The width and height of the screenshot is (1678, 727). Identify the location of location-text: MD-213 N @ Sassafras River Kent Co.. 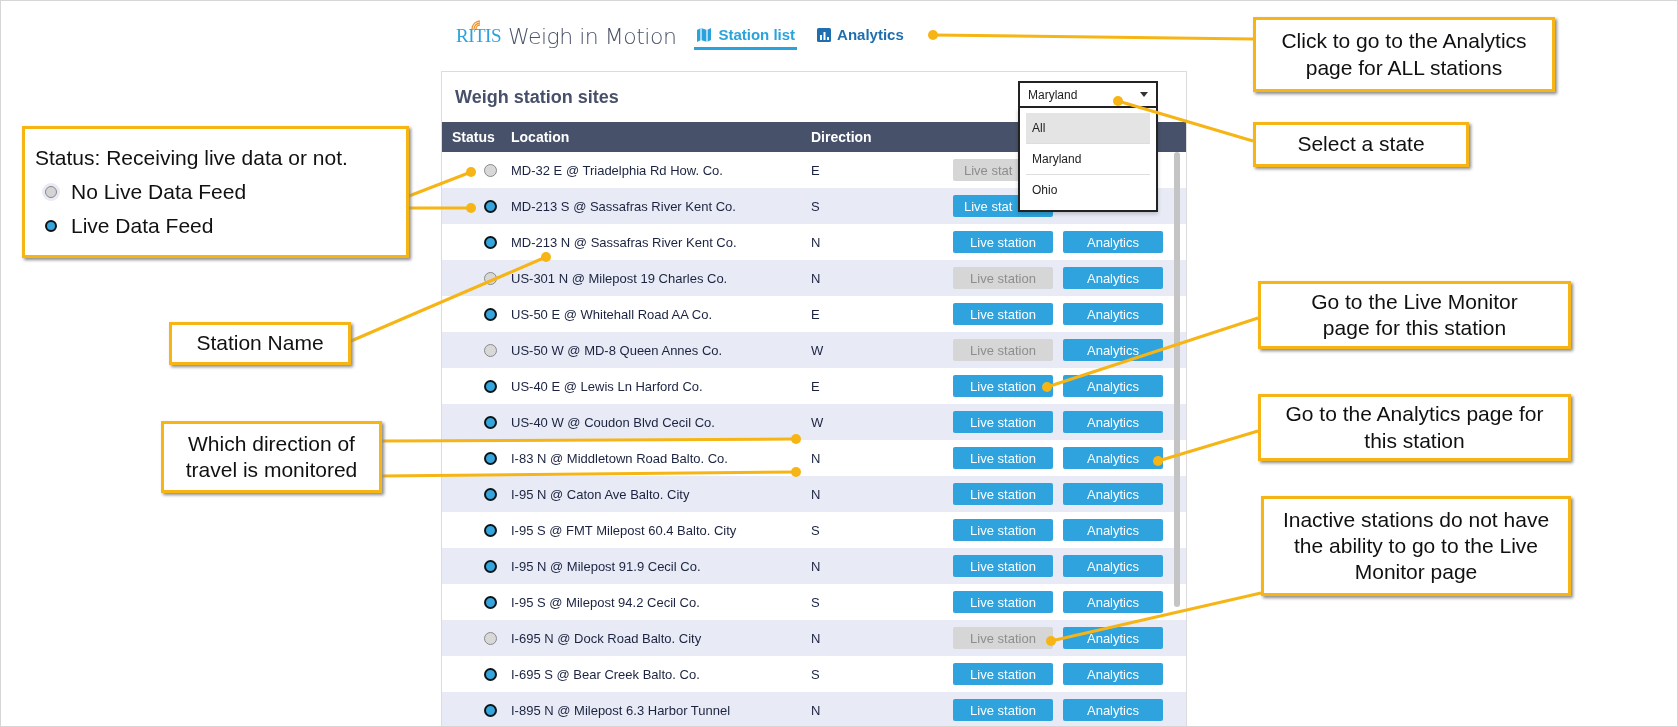
(624, 242).